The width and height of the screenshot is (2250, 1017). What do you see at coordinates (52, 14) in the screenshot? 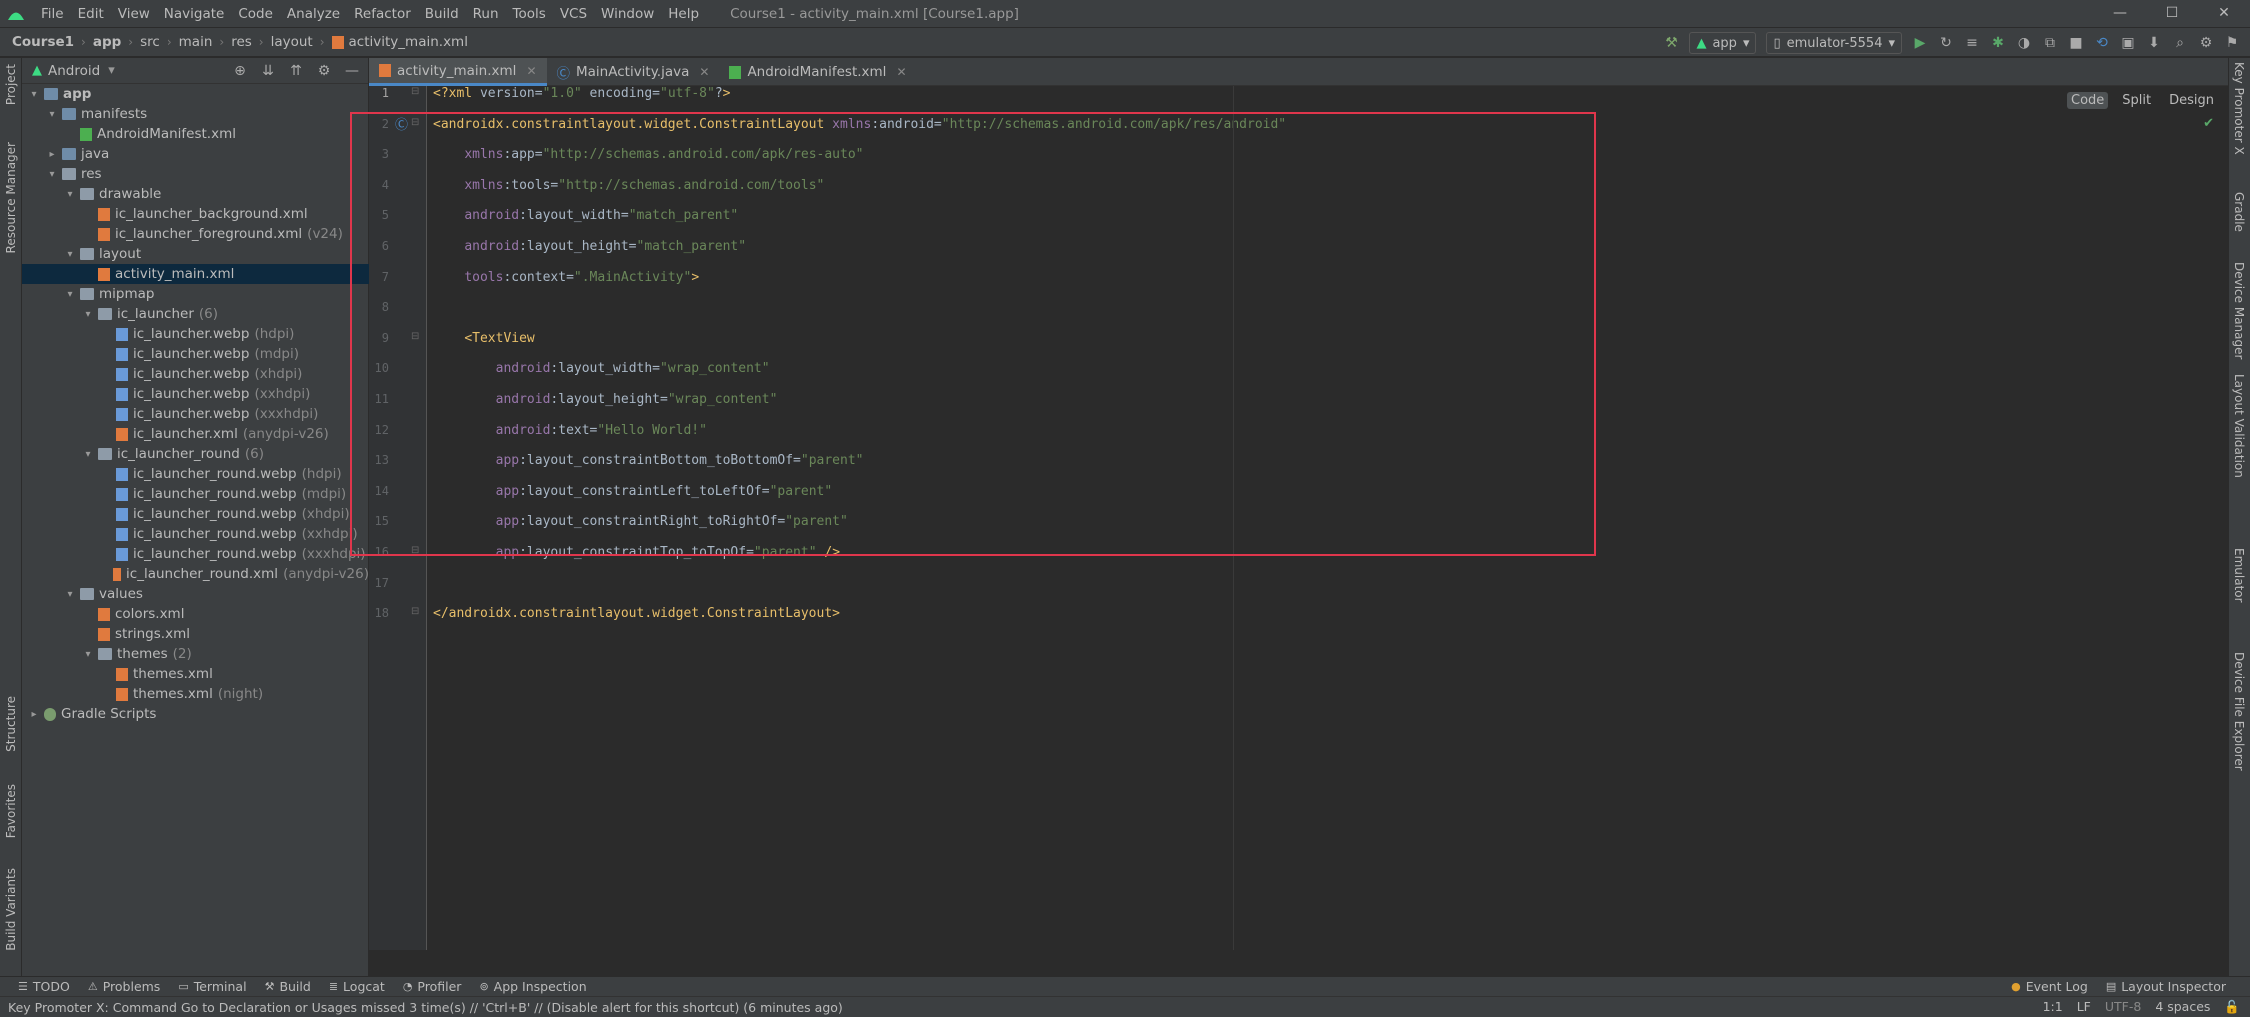
I see `menu-item-file: File` at bounding box center [52, 14].